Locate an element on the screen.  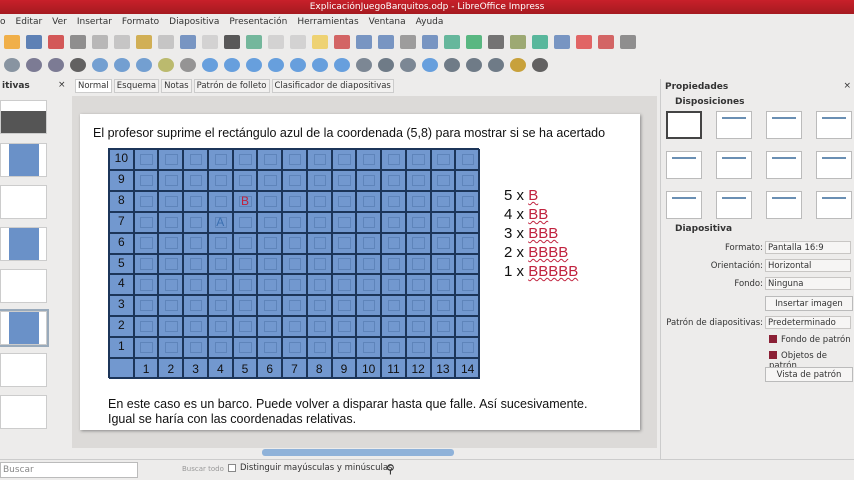
tab-clasificador-de-diapositivas: Clasificador de diapositivas is located at coordinates (332, 86).